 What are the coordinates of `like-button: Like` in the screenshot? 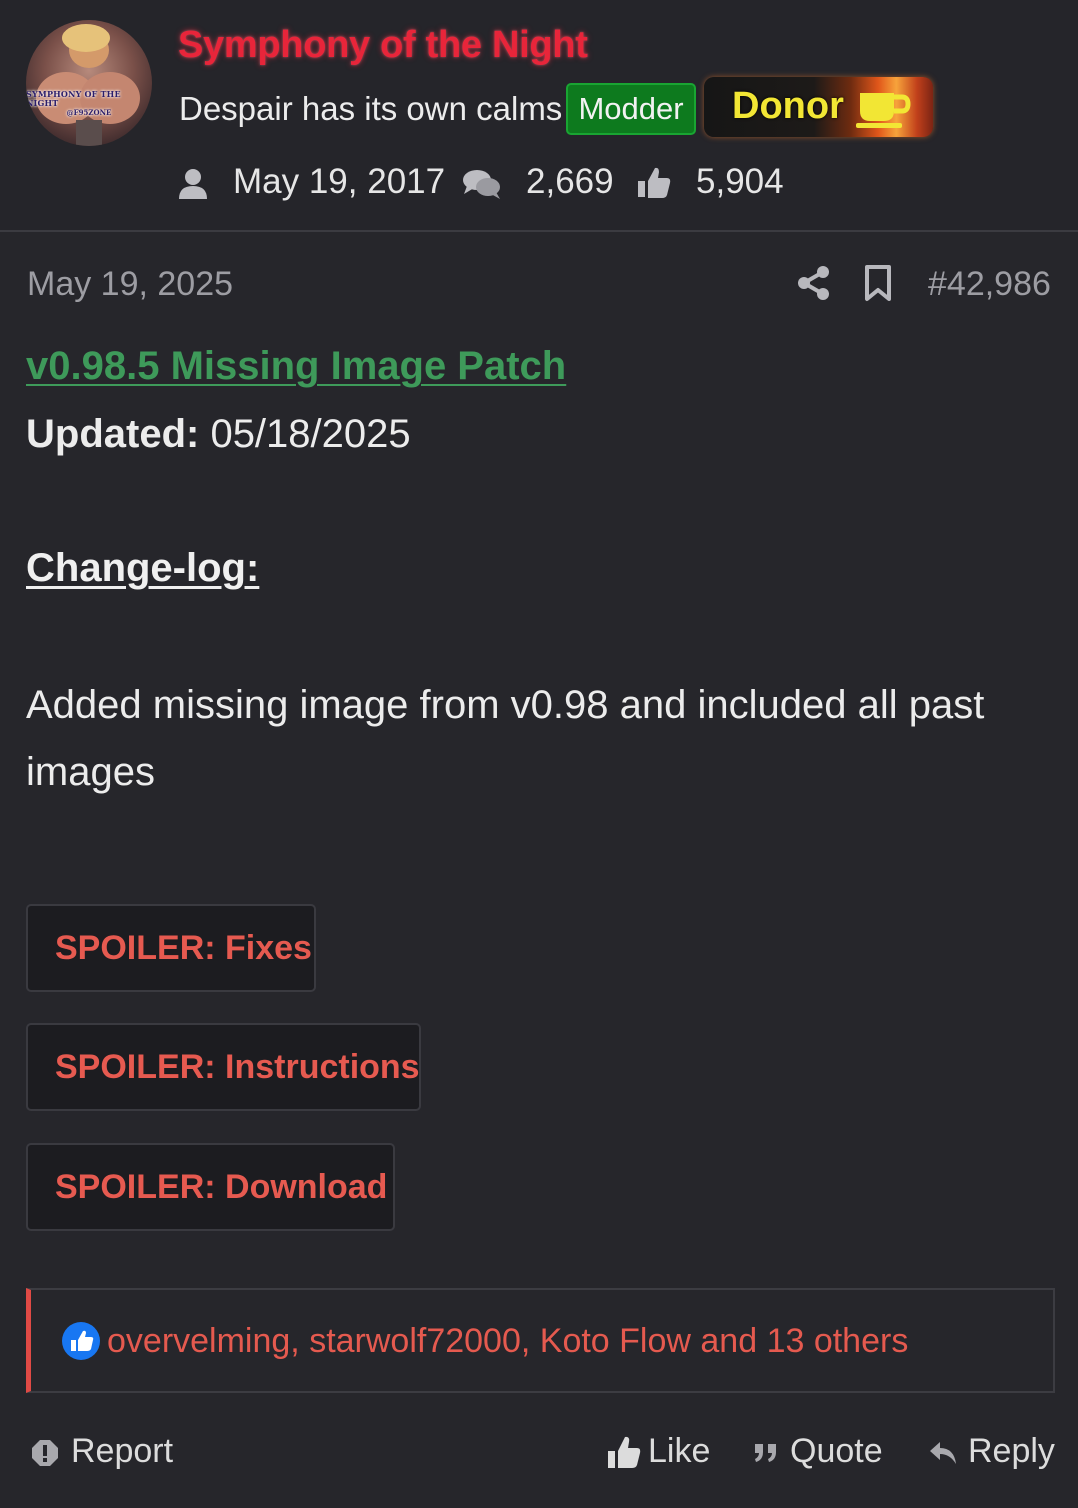 It's located at (679, 1451).